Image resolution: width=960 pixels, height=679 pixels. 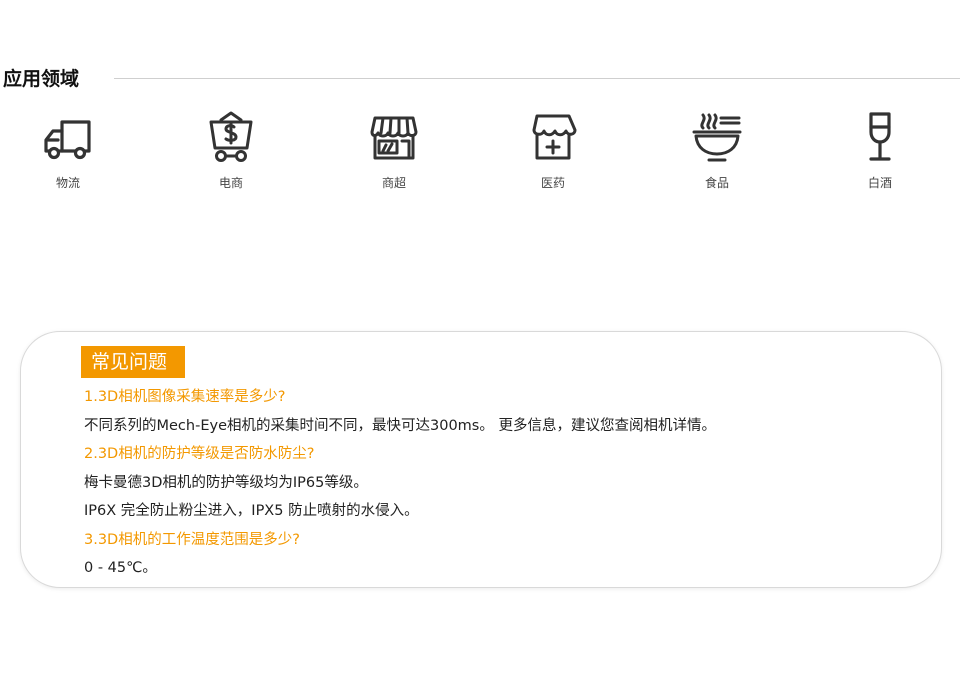 I want to click on app-label: 白酒, so click(x=879, y=183).